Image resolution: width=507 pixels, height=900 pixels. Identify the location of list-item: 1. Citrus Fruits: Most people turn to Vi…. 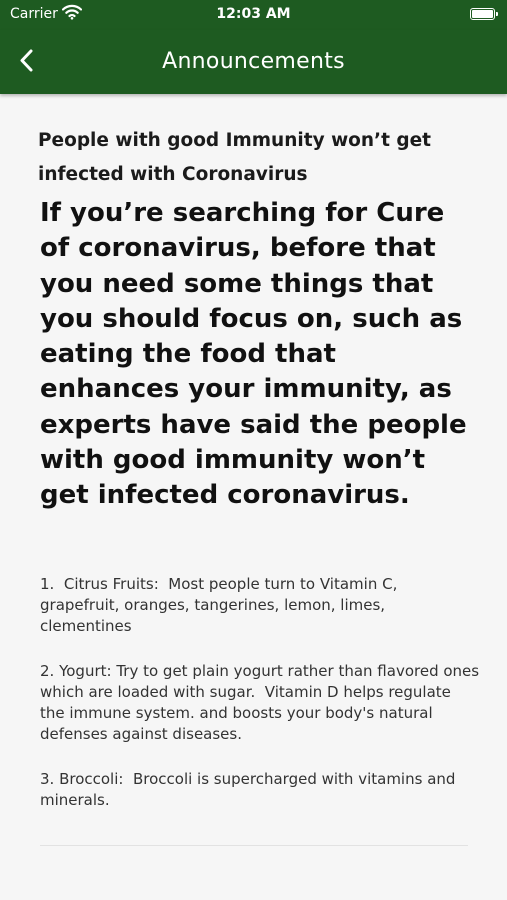
(221, 605).